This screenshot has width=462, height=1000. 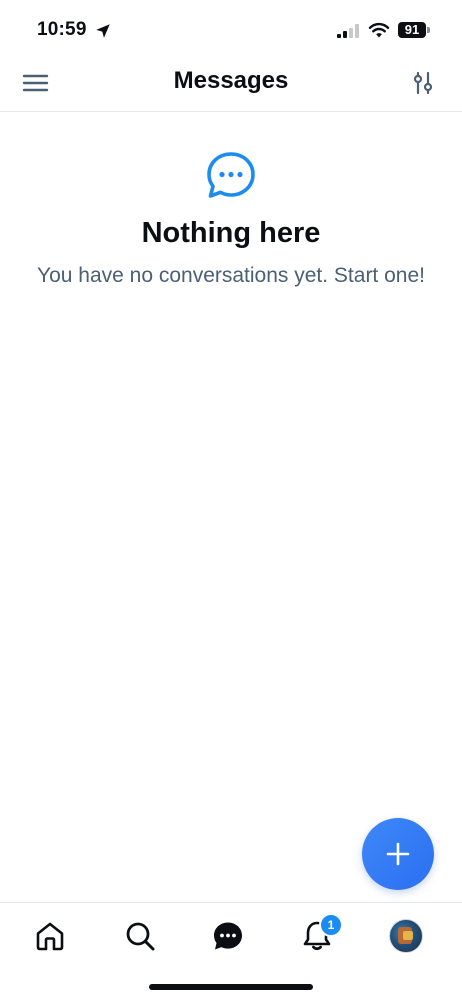 I want to click on nav-messages, so click(x=228, y=936).